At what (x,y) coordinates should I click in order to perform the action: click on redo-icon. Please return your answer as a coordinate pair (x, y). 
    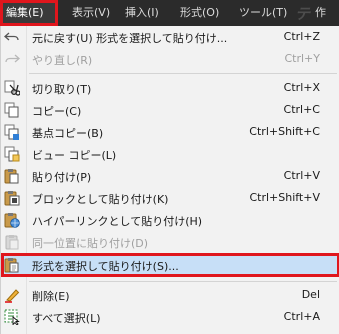
    Looking at the image, I should click on (12, 59).